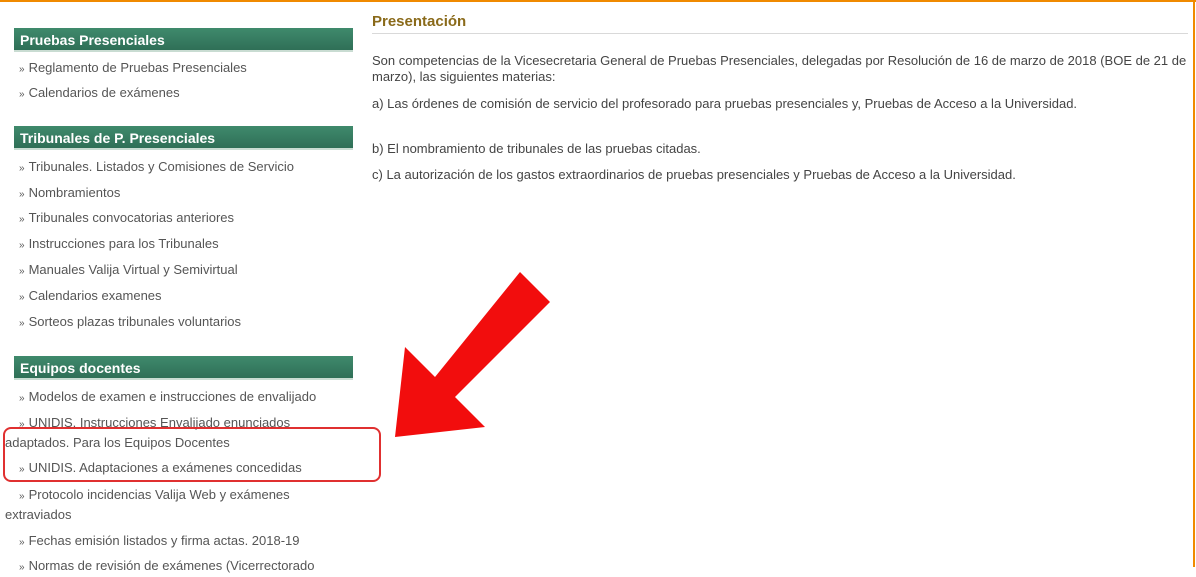 Image resolution: width=1196 pixels, height=577 pixels. I want to click on sidebar-link-reglamento: » Reglamento de Pruebas Presenciales, so click(186, 69).